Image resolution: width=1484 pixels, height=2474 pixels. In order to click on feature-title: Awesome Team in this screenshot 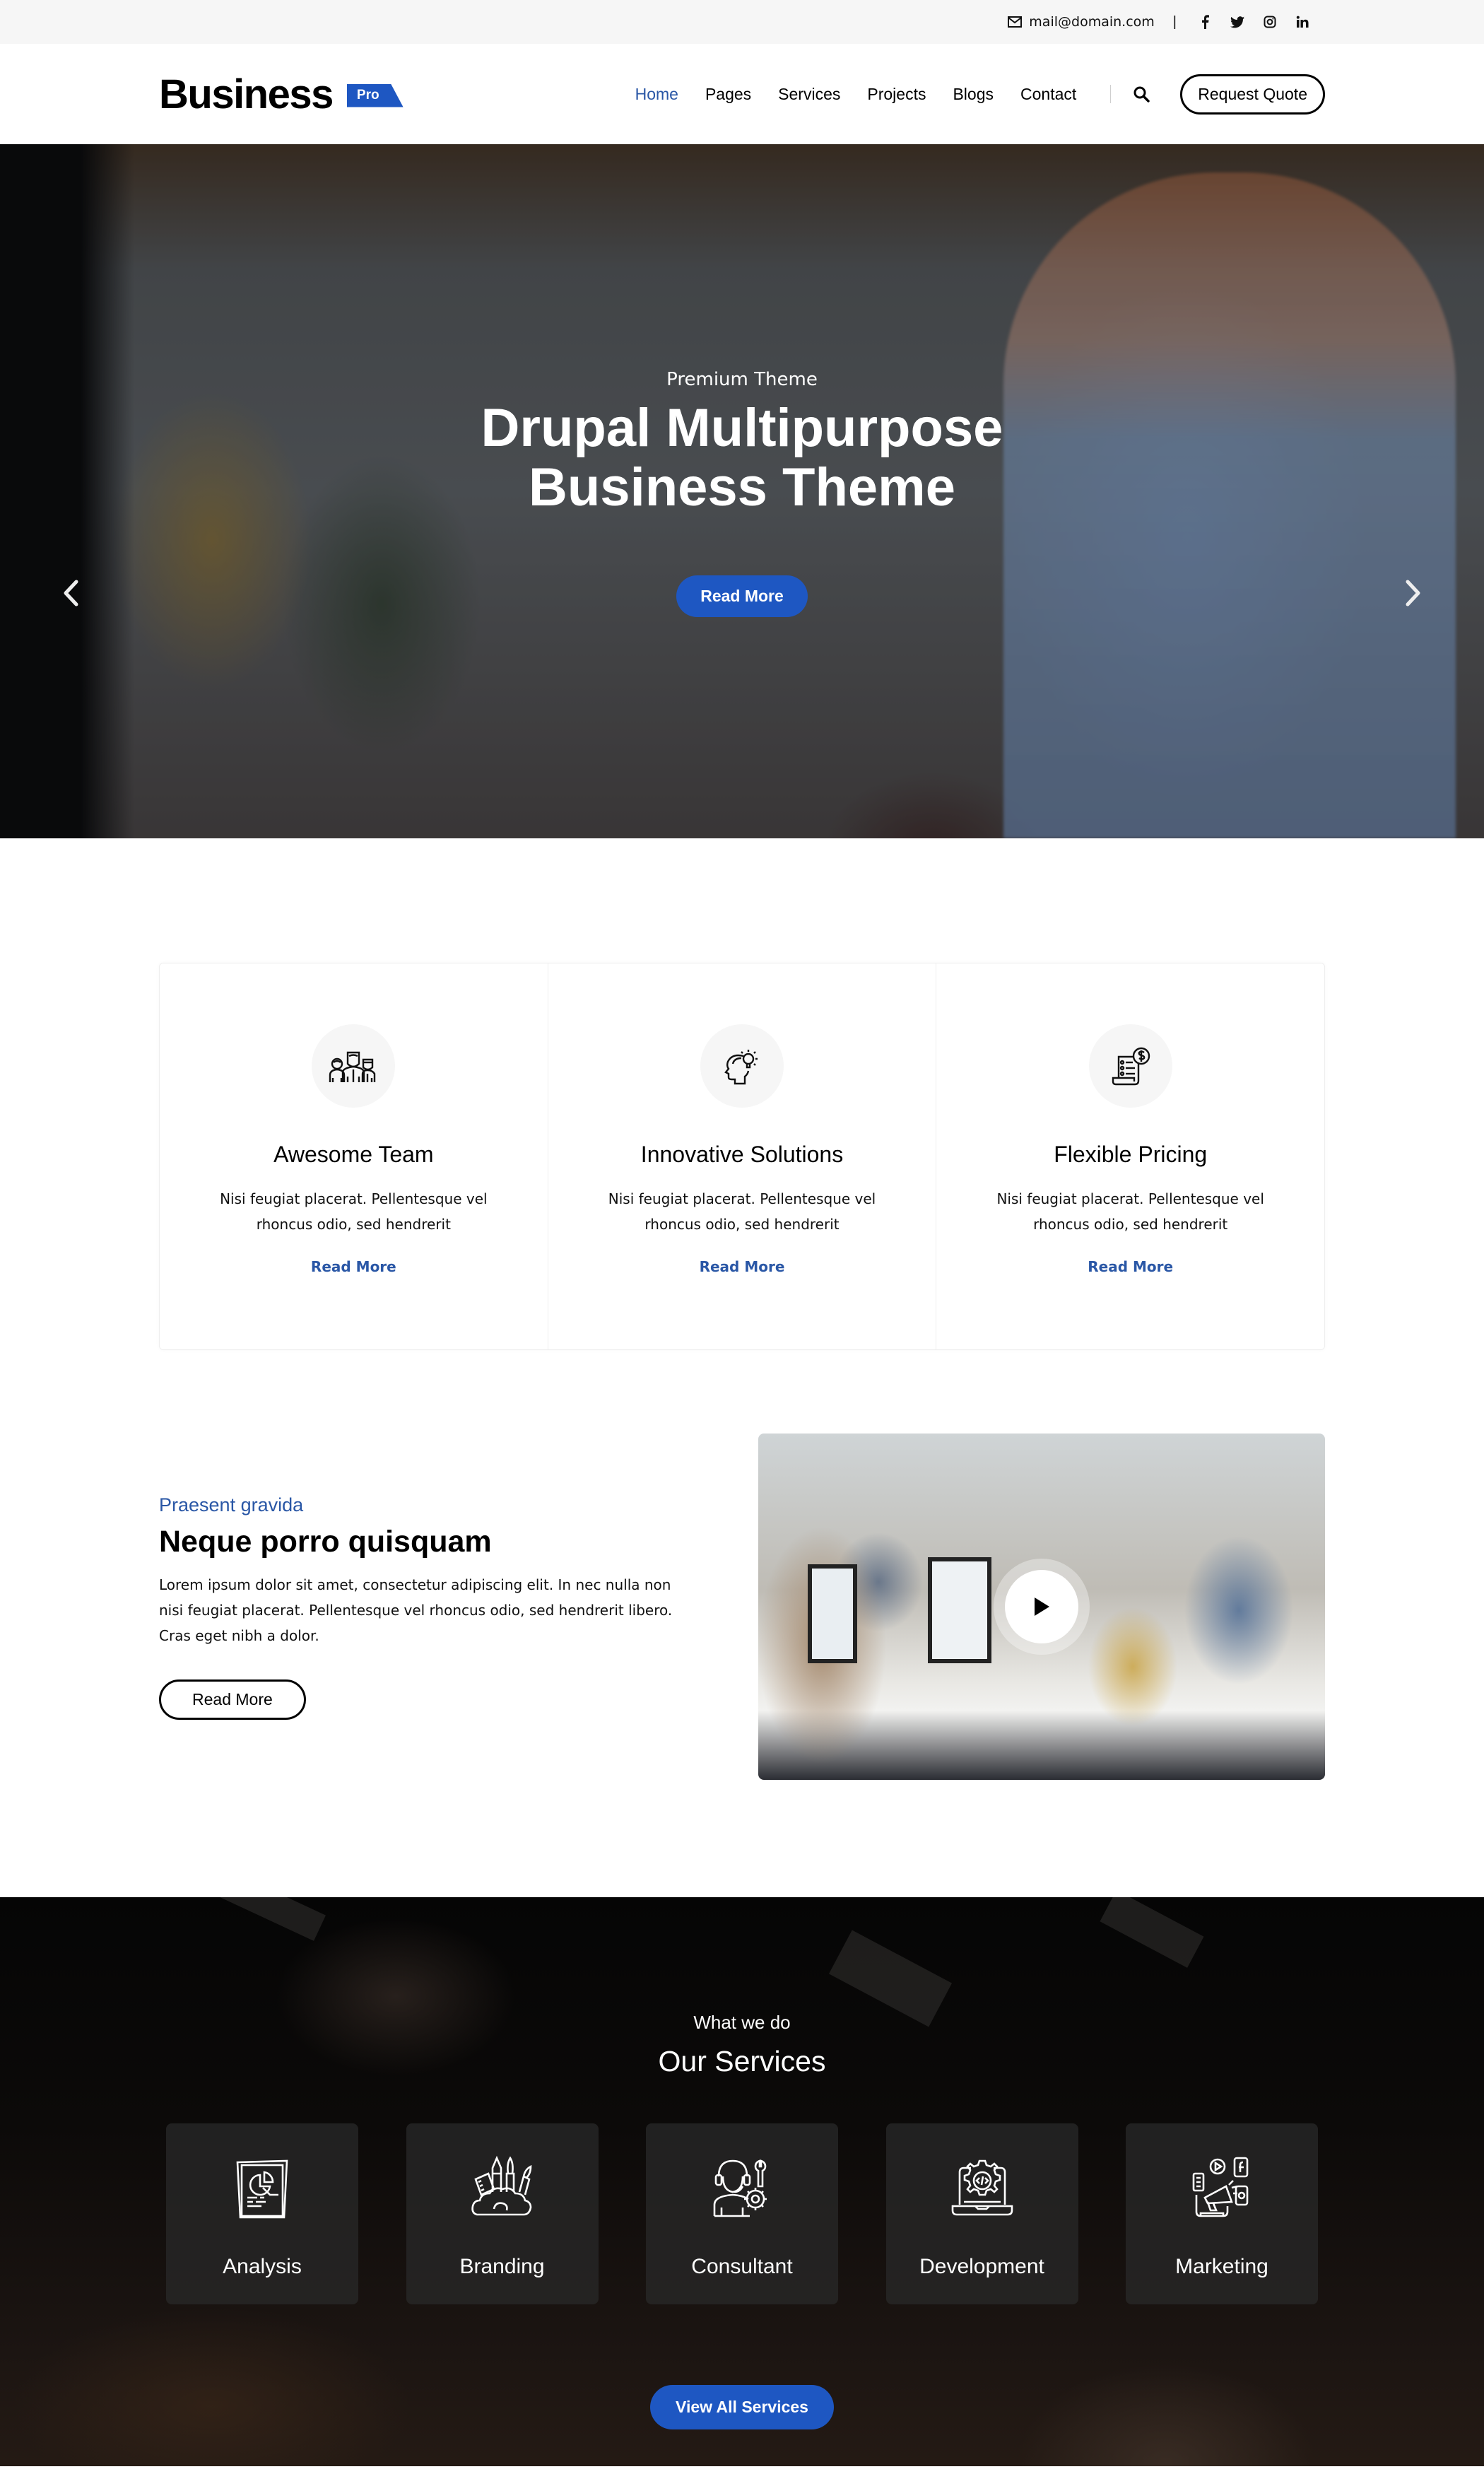, I will do `click(353, 1154)`.